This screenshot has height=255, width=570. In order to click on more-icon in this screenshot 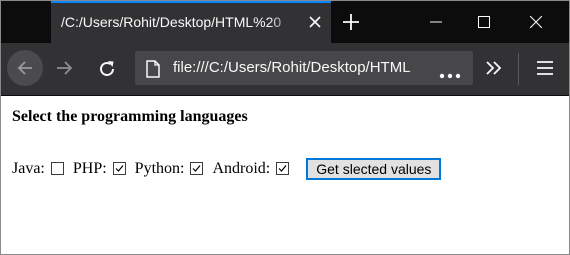, I will do `click(450, 76)`.